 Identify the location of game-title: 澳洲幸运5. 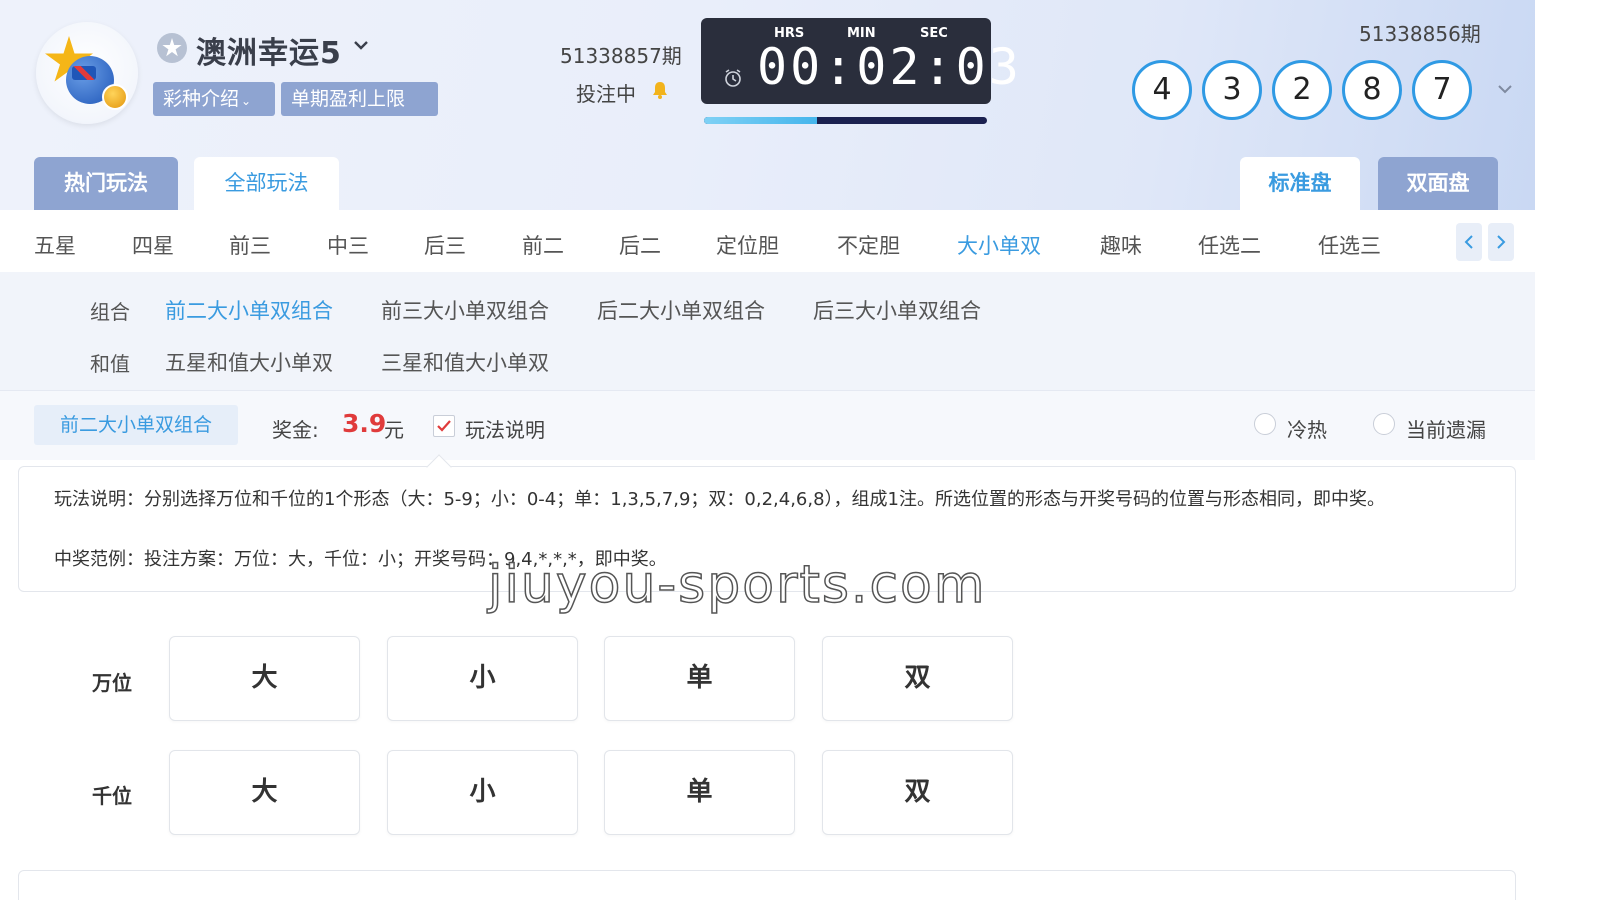
(269, 50).